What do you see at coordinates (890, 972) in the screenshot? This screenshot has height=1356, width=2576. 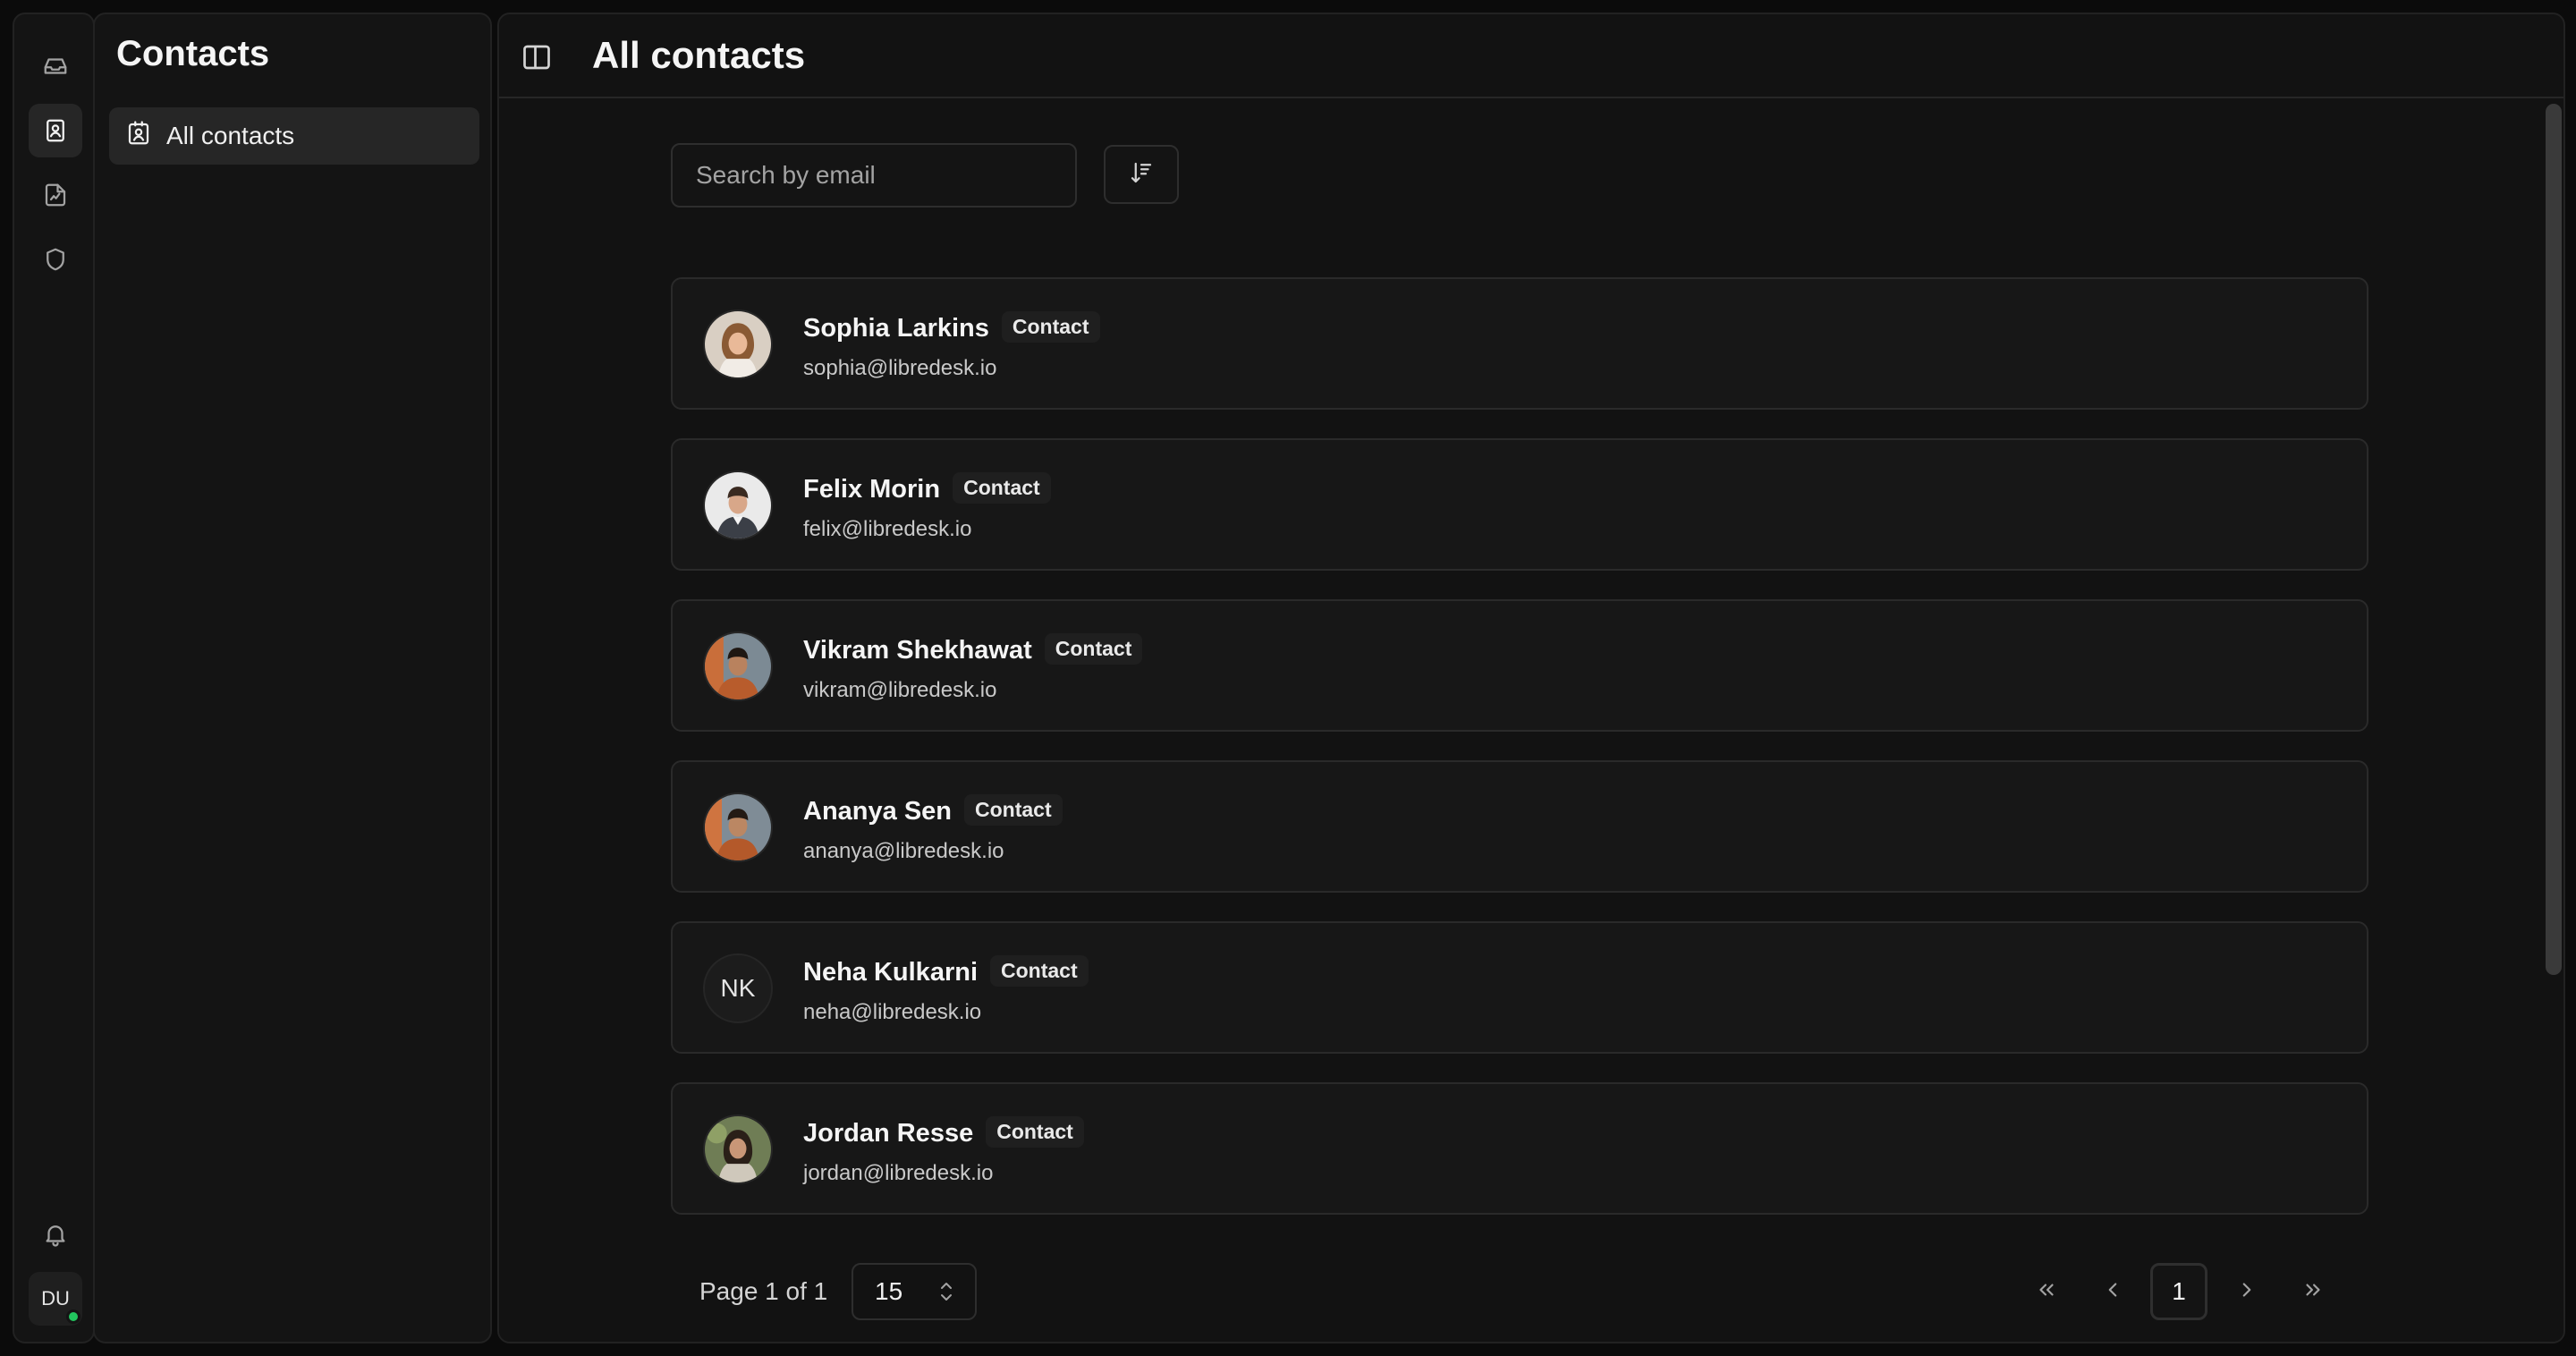 I see `contact-name: Neha Kulkarni` at bounding box center [890, 972].